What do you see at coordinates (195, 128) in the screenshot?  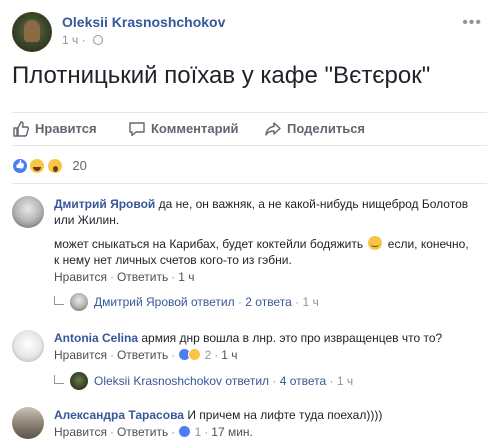 I see `comment-label: Комментарий` at bounding box center [195, 128].